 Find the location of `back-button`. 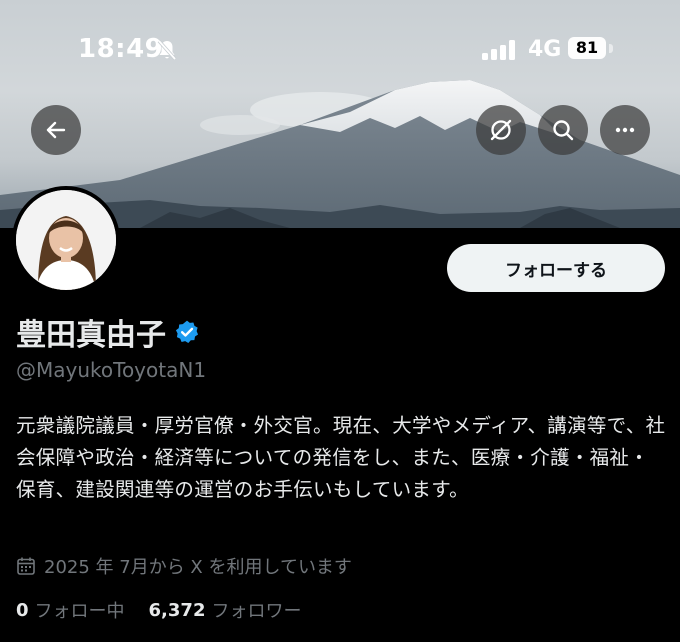

back-button is located at coordinates (56, 130).